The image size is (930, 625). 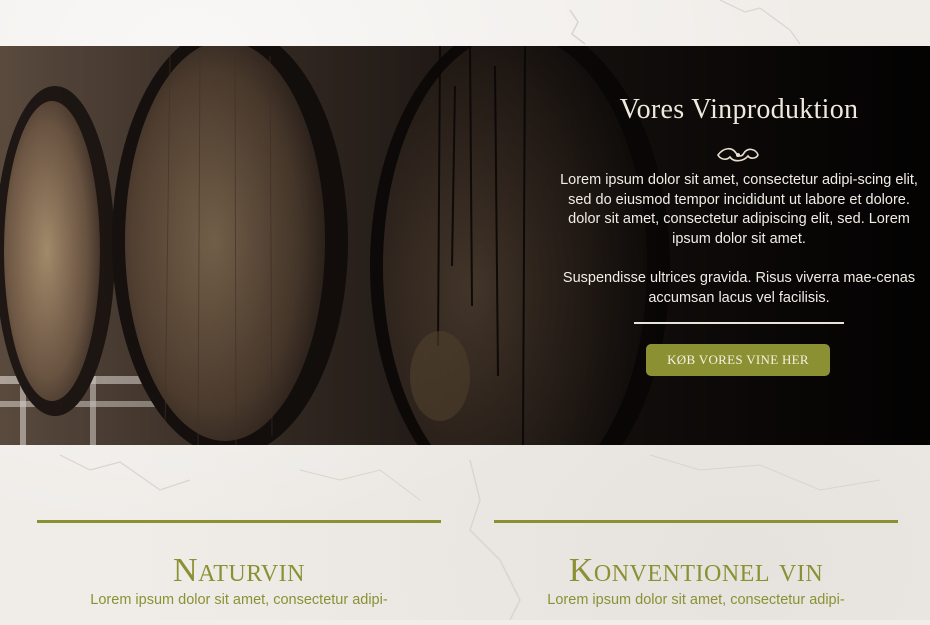 What do you see at coordinates (738, 360) in the screenshot?
I see `buy-wines-button: KØB VORES VINE HER` at bounding box center [738, 360].